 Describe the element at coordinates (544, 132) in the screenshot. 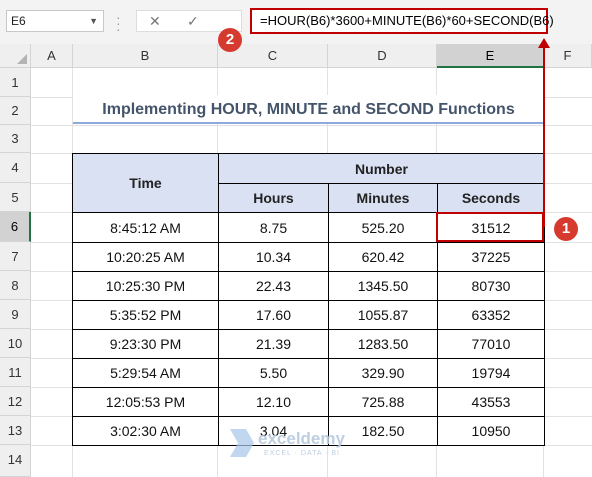

I see `annotation-arrow` at that location.